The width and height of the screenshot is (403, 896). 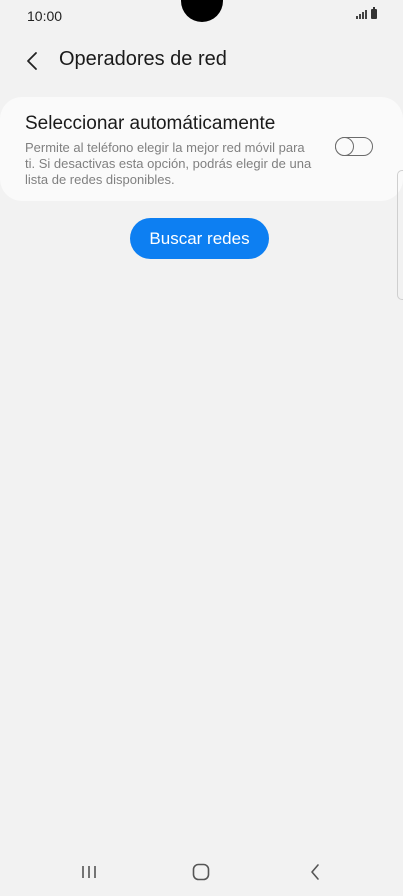 I want to click on recents-icon, so click(x=89, y=872).